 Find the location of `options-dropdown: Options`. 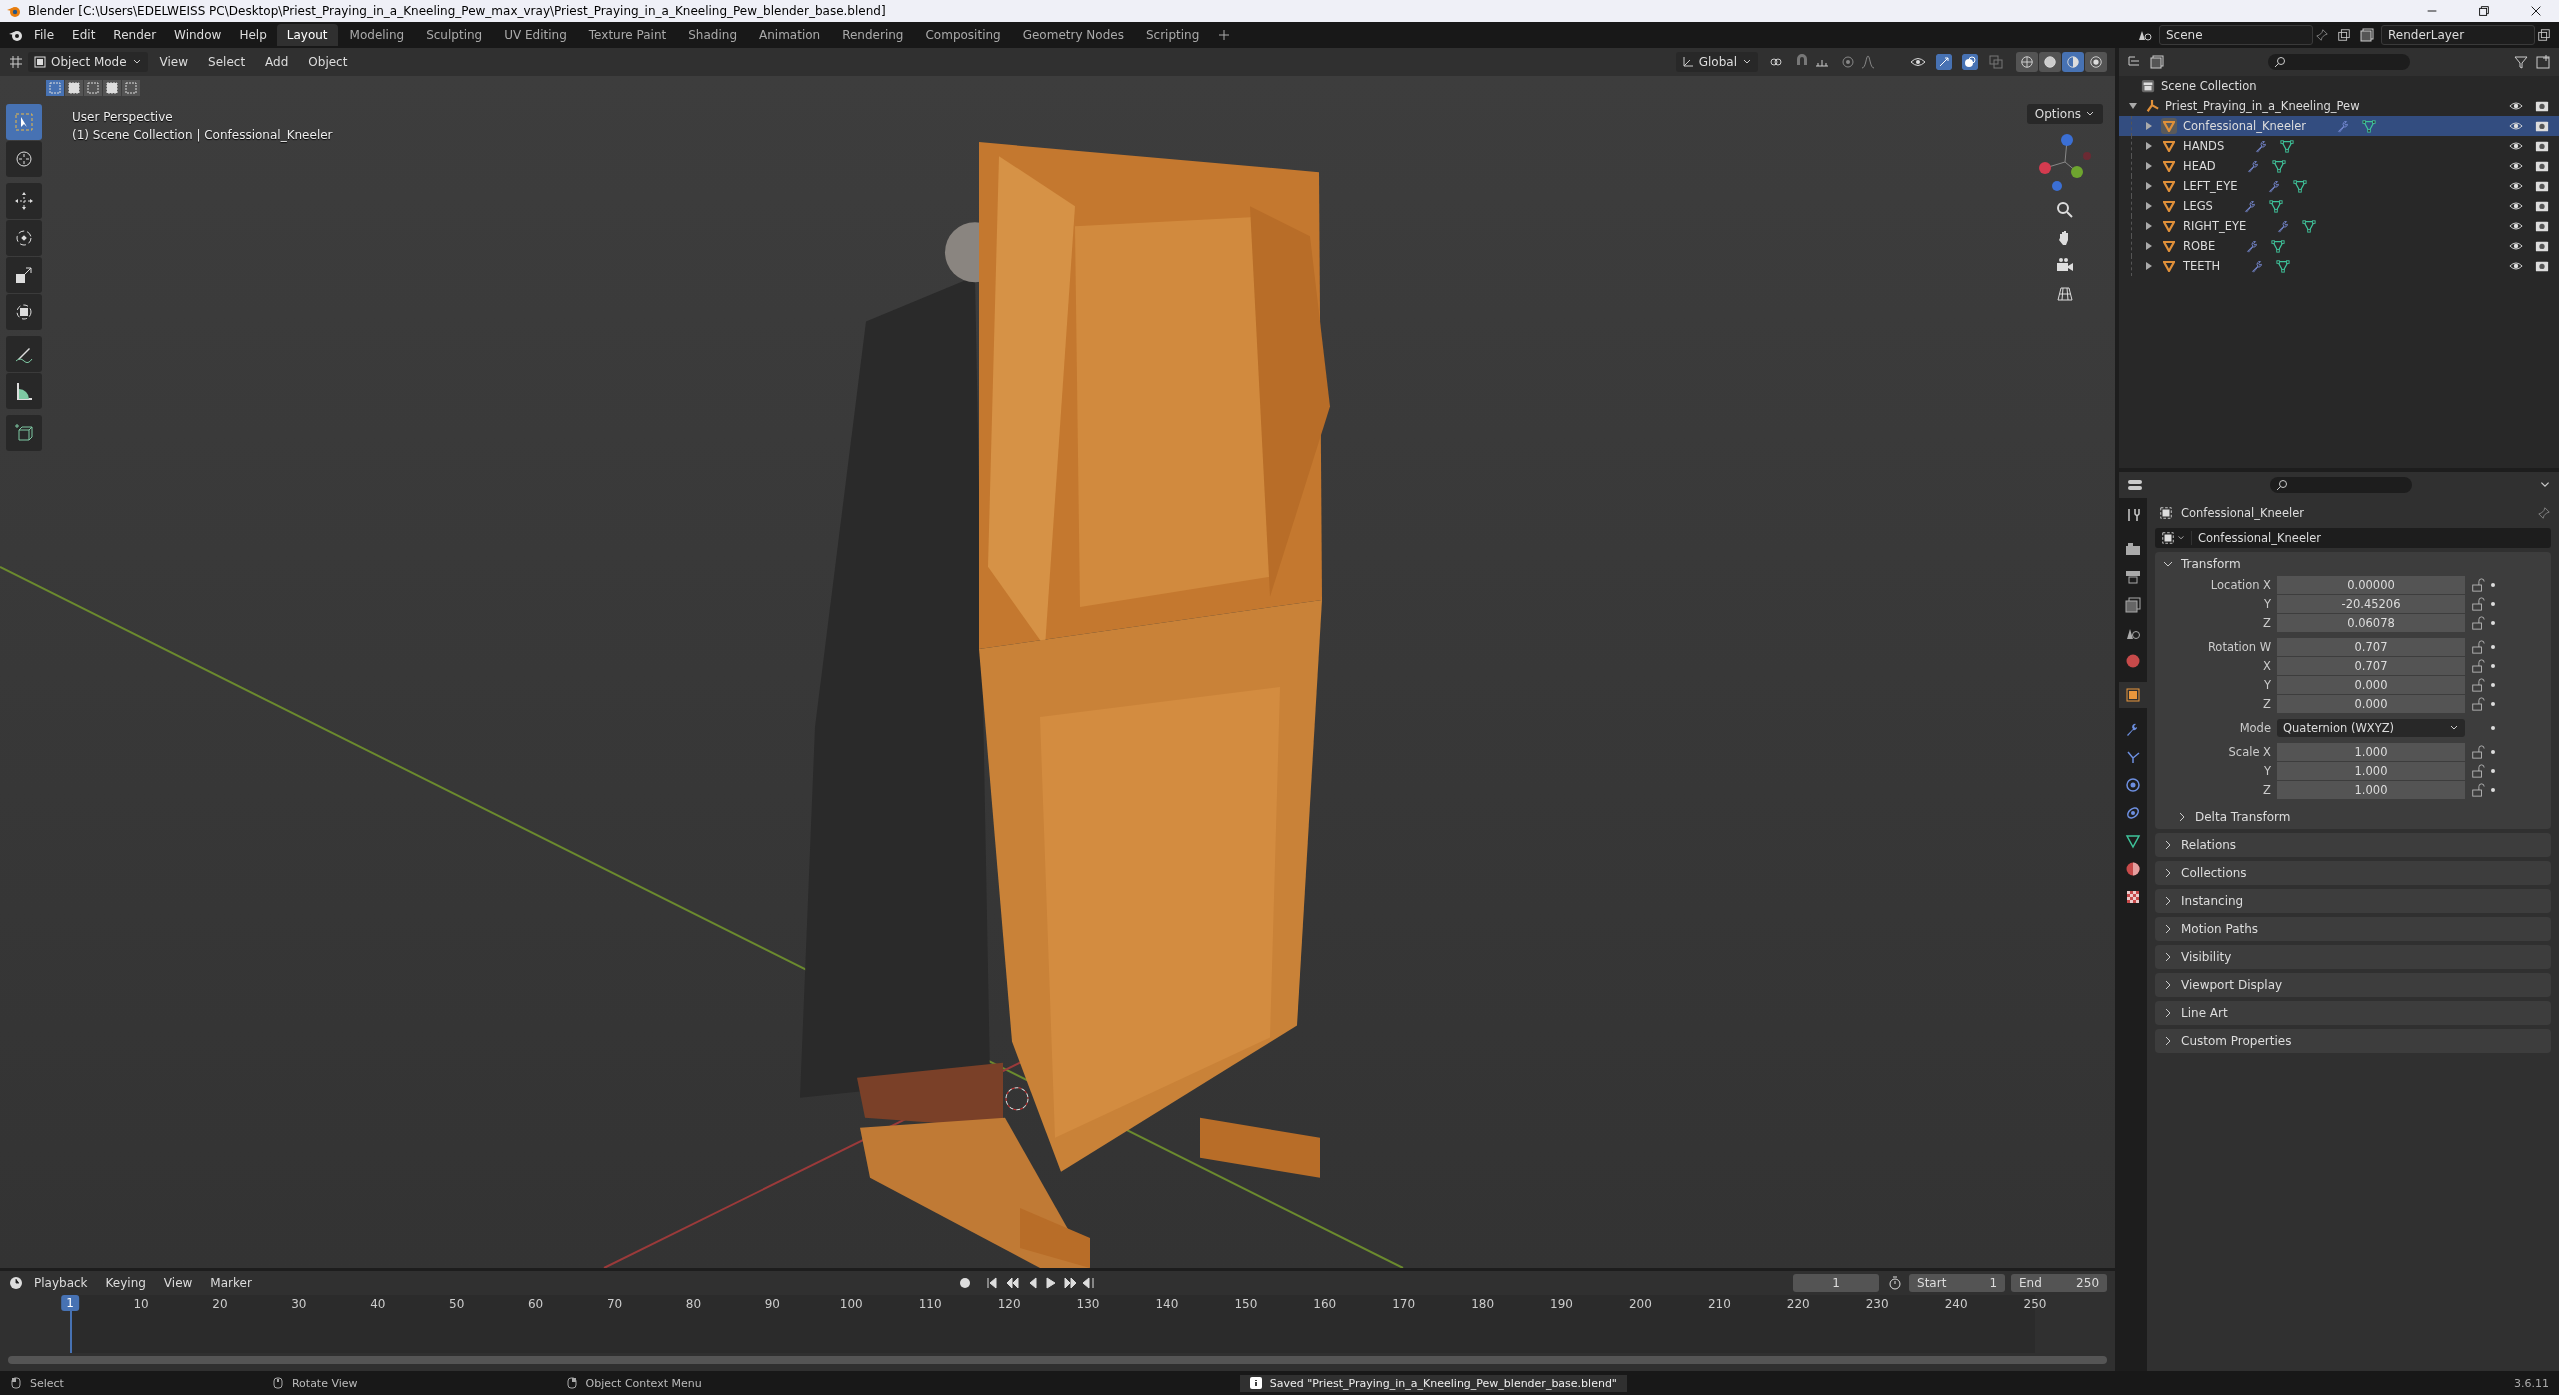

options-dropdown: Options is located at coordinates (2064, 114).